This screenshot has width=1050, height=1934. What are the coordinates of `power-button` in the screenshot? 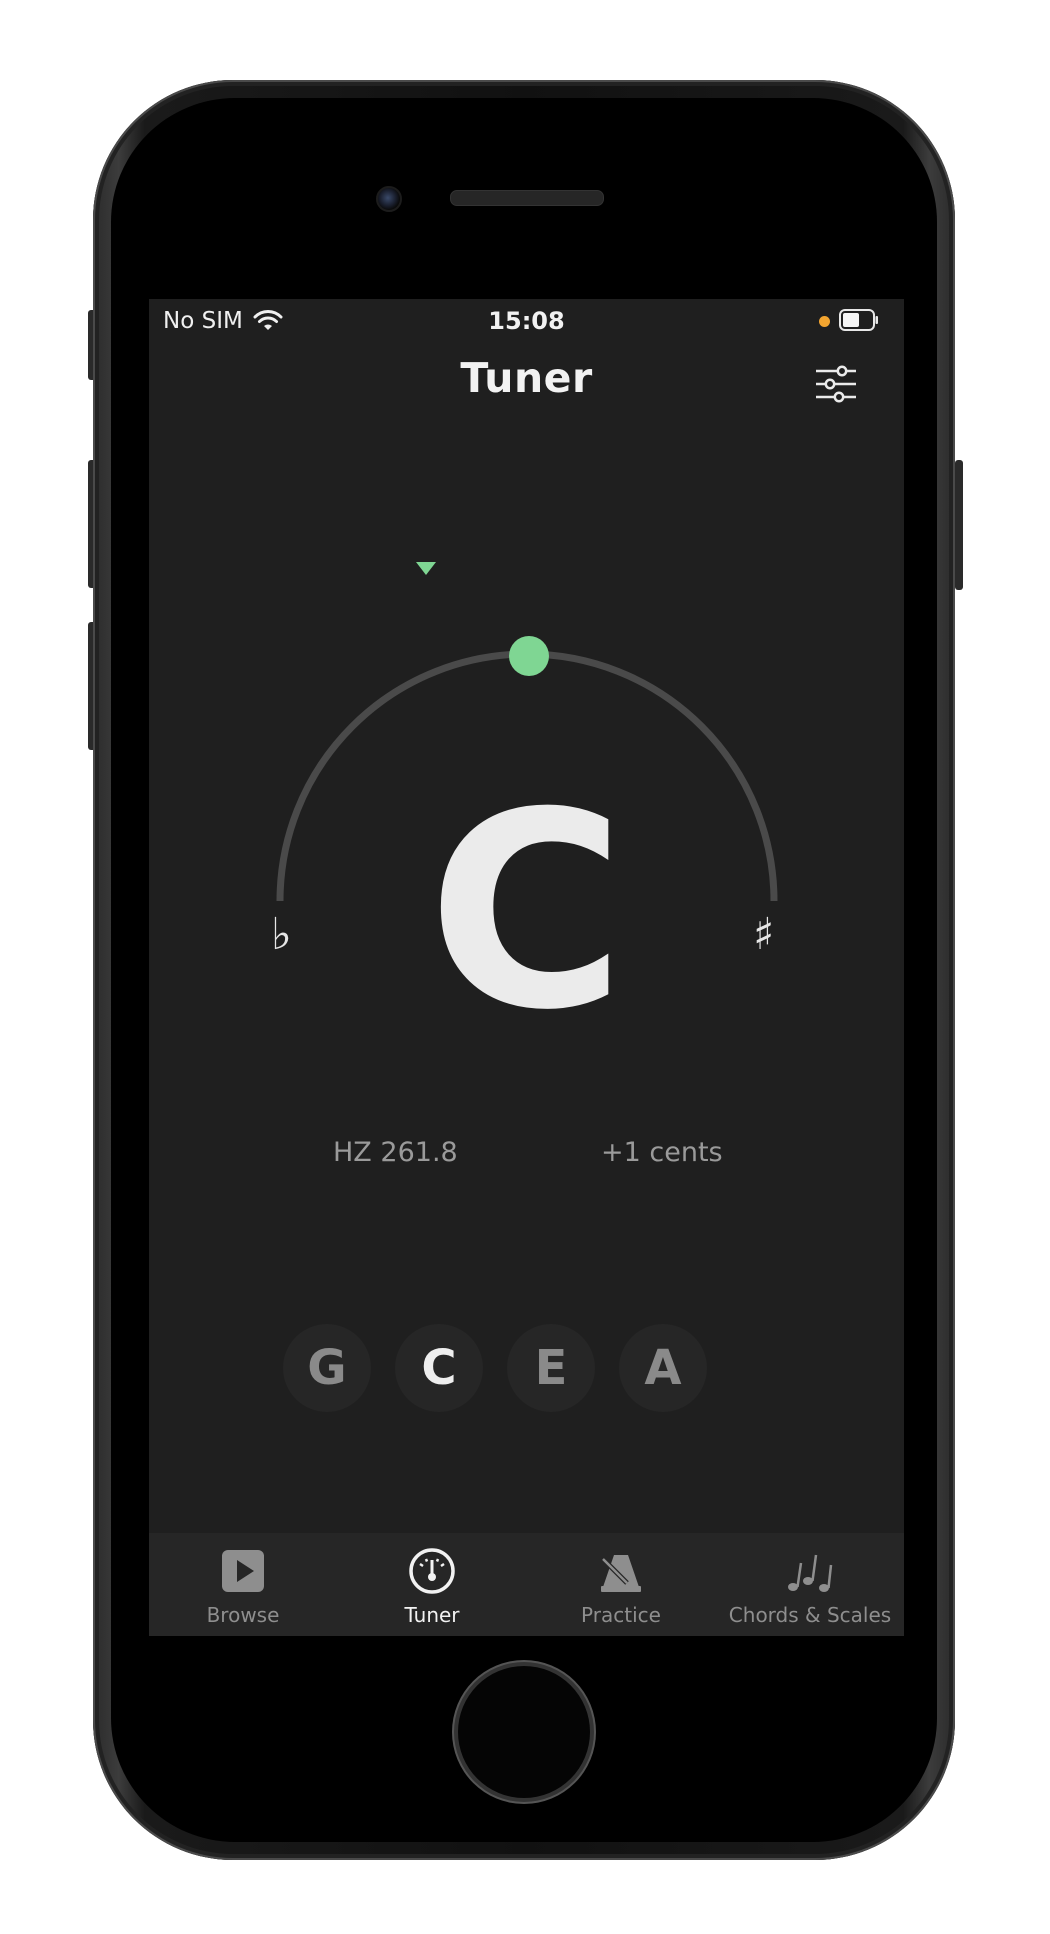 It's located at (959, 525).